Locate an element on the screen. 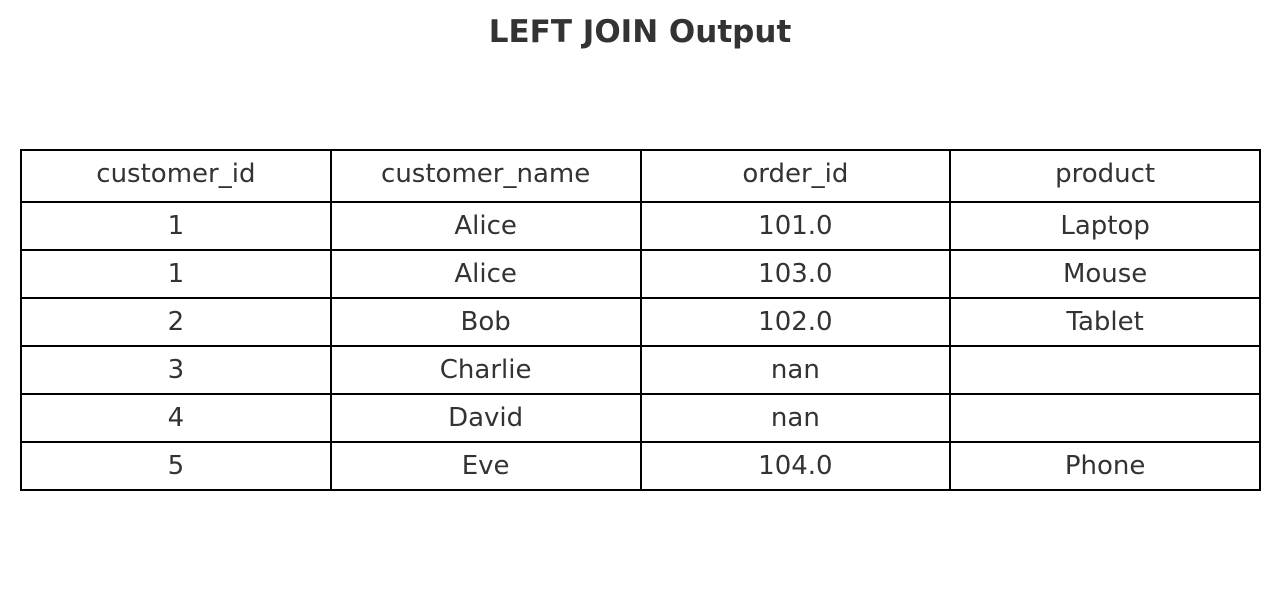 The image size is (1280, 606). table-title: LEFT JOIN Output is located at coordinates (640, 32).